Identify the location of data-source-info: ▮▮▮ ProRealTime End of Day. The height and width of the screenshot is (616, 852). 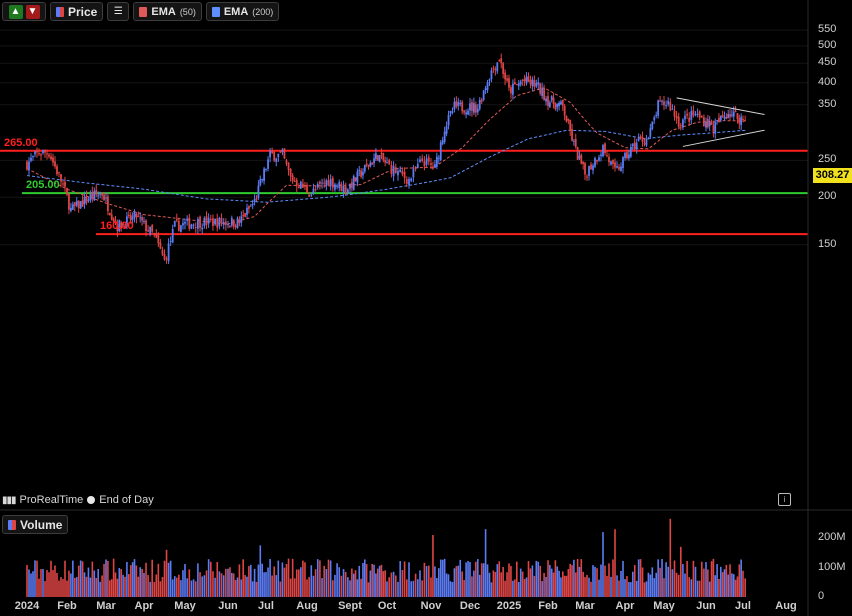
(78, 500).